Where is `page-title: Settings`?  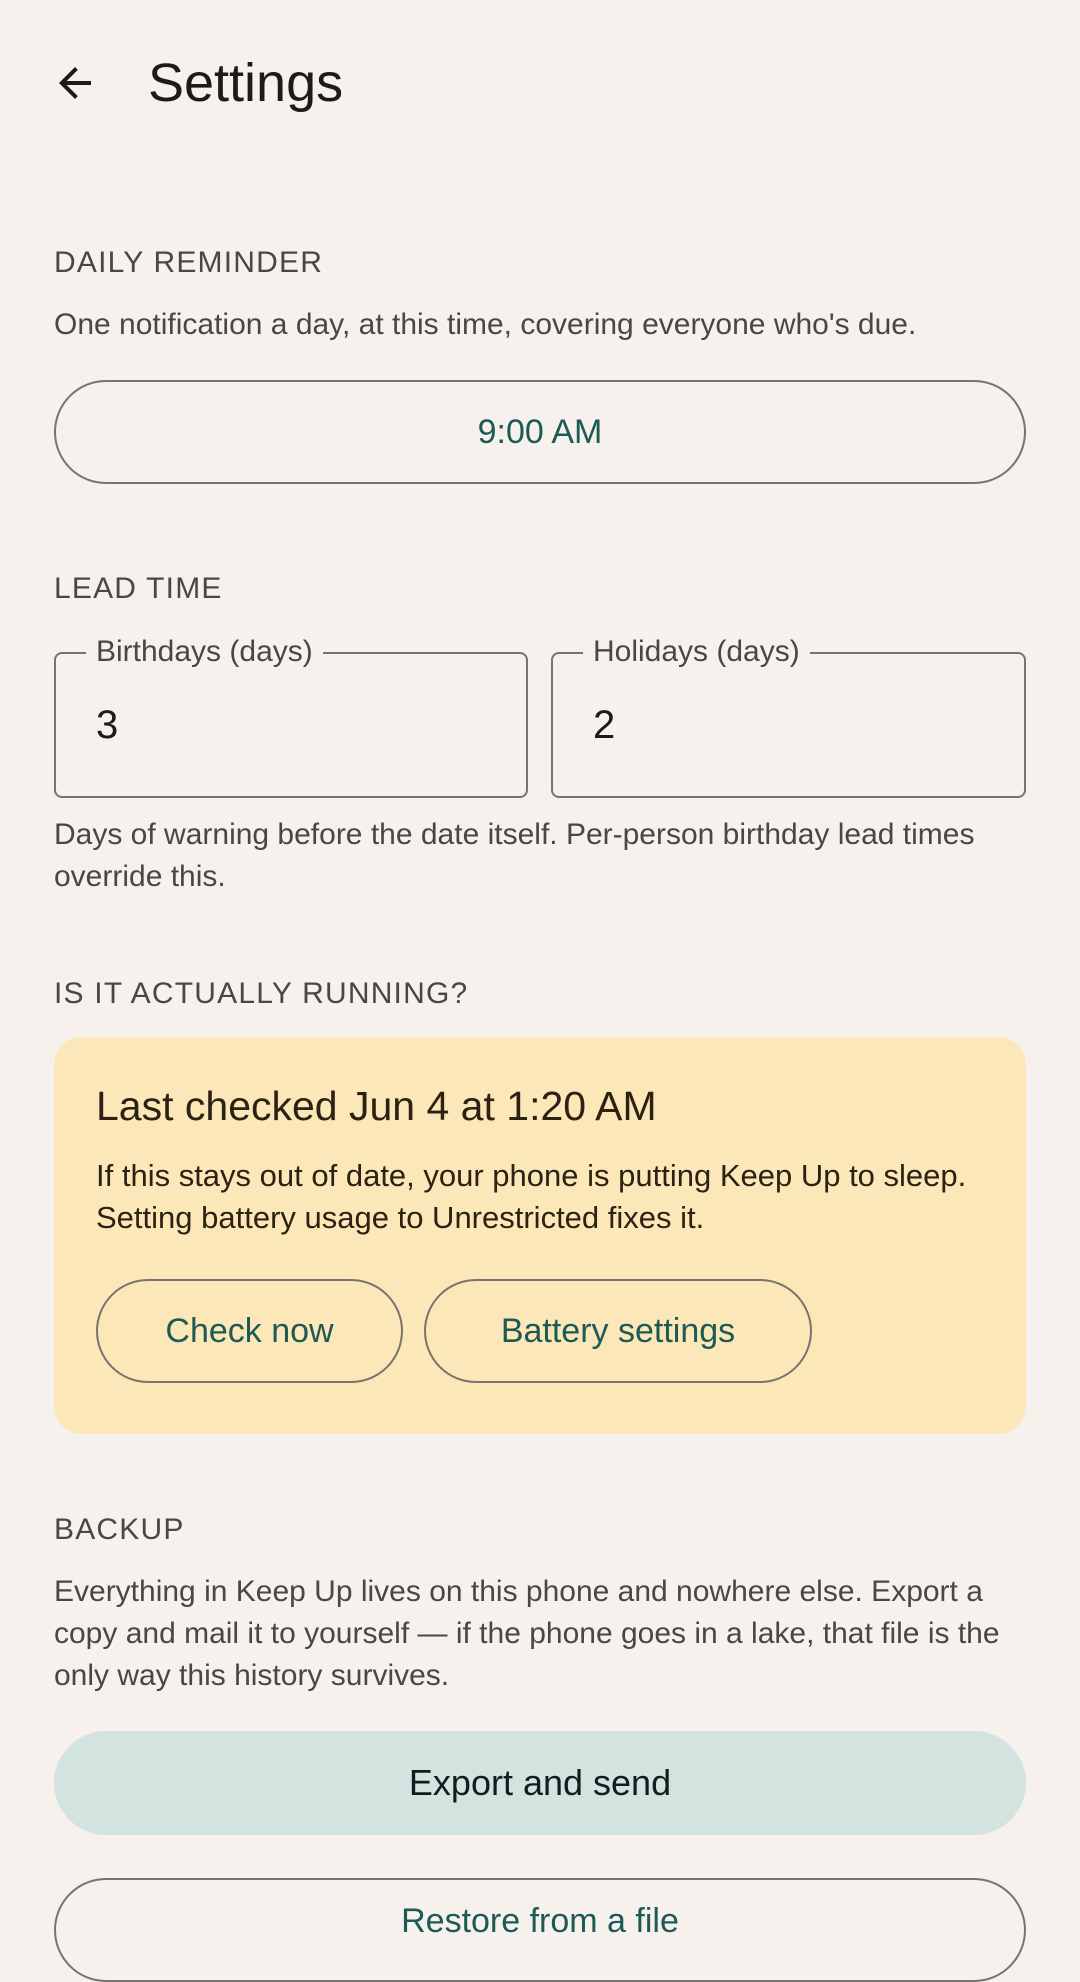 page-title: Settings is located at coordinates (246, 83).